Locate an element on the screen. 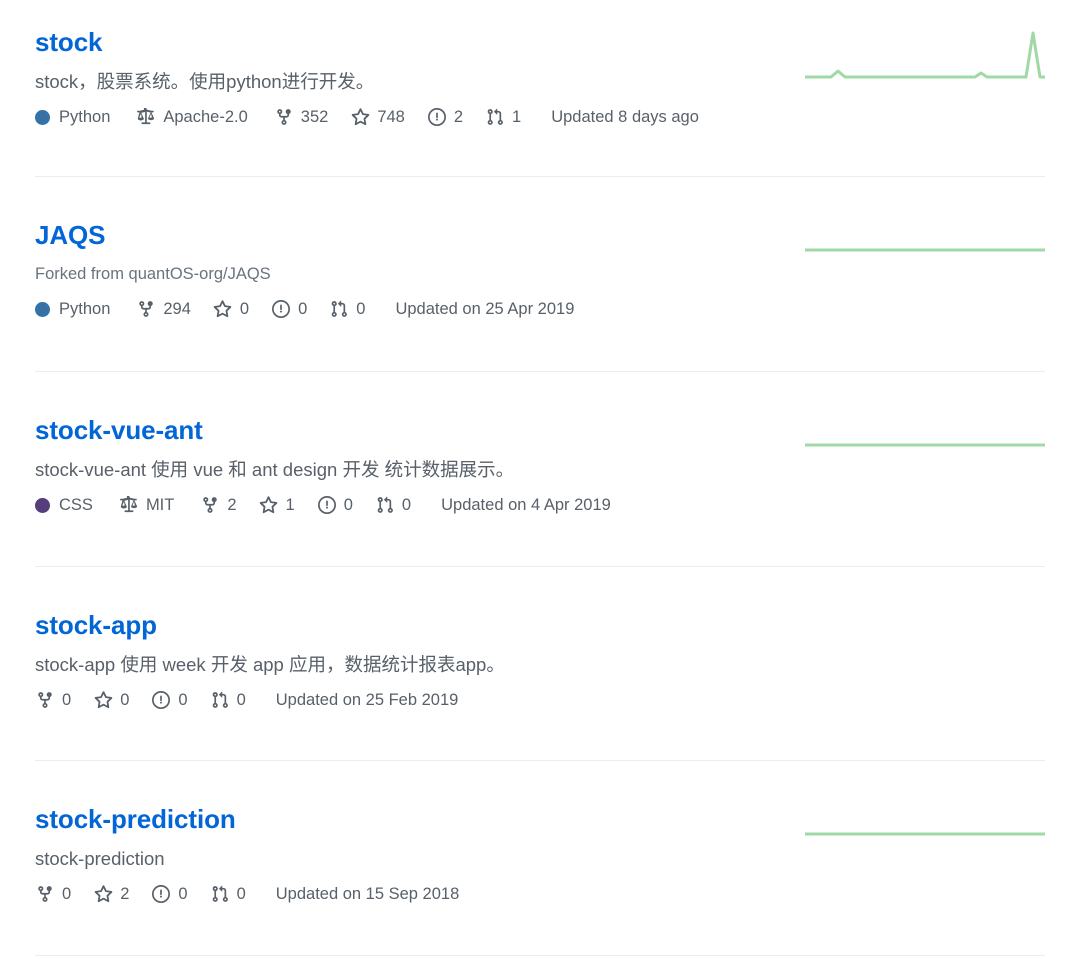  pull-request-count-value: 1 is located at coordinates (517, 117).